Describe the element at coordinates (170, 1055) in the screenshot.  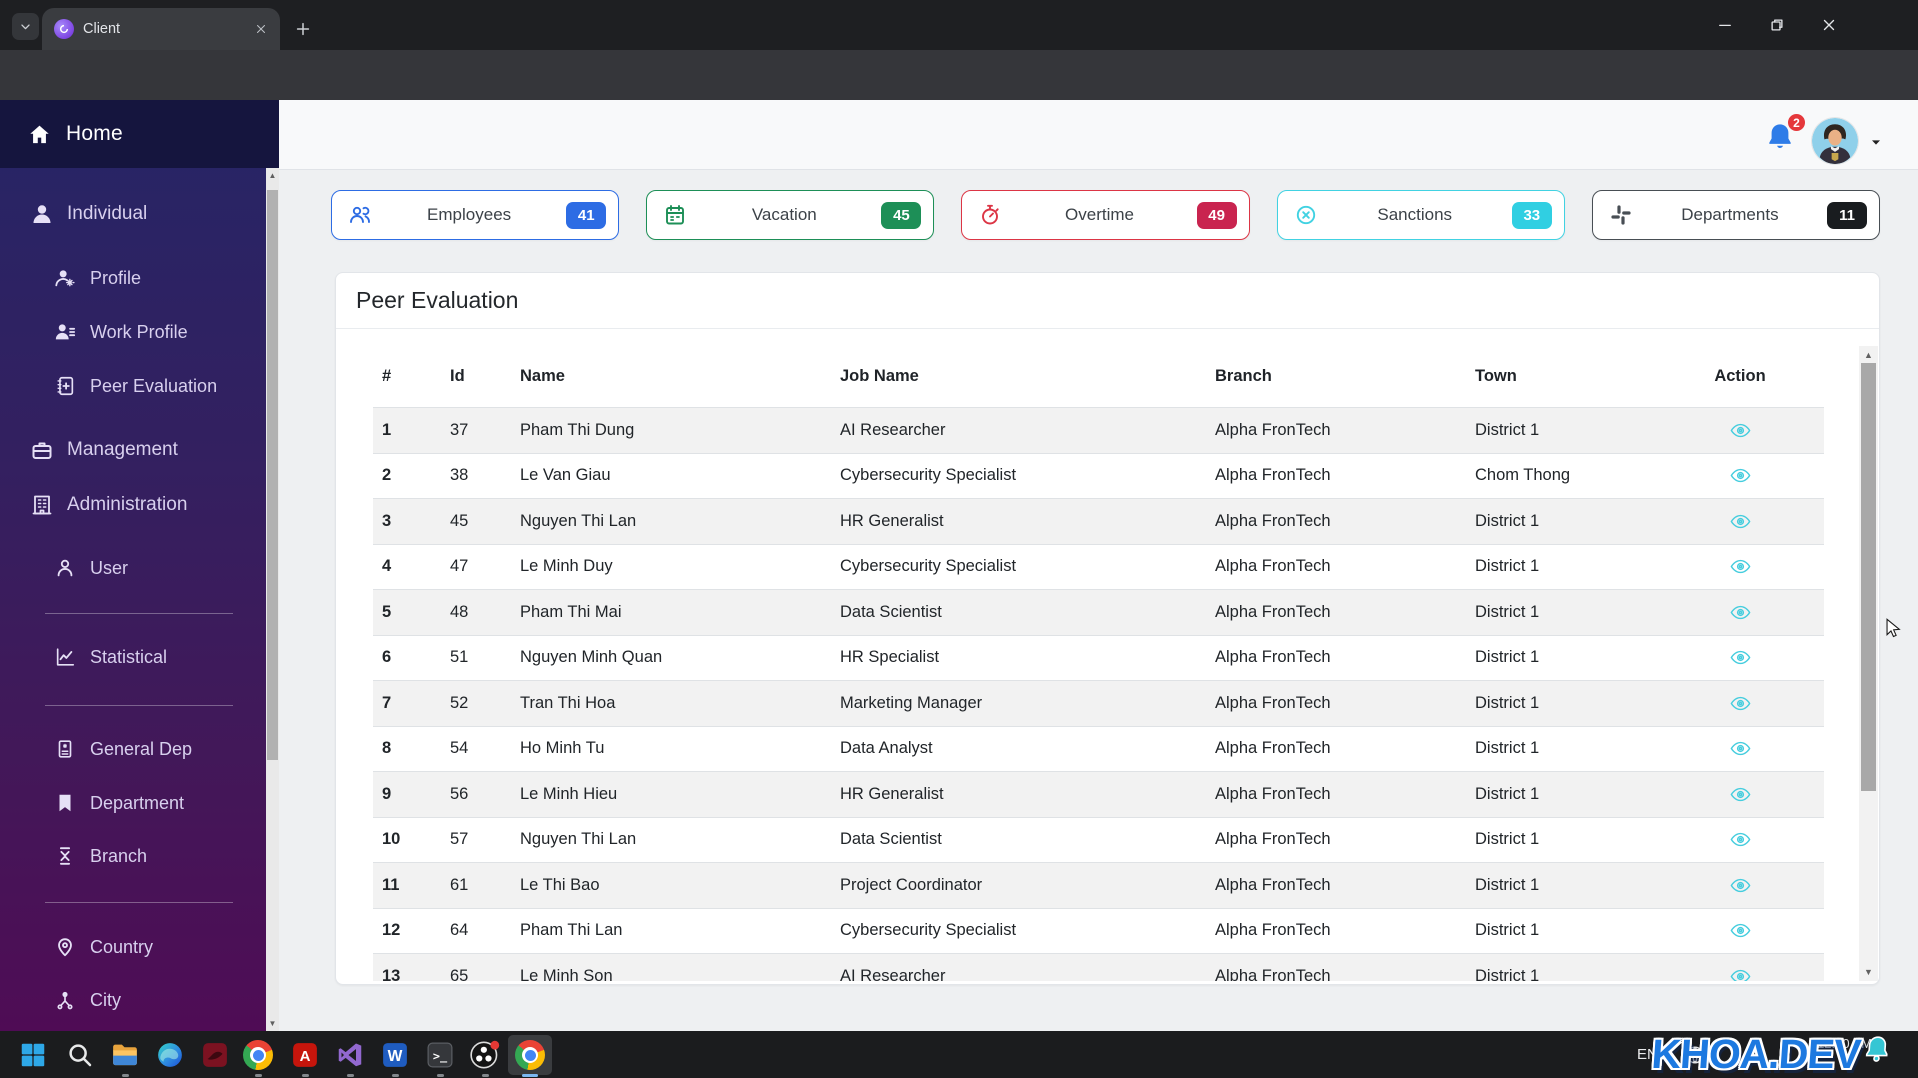
I see `taskbar-app-edge` at that location.